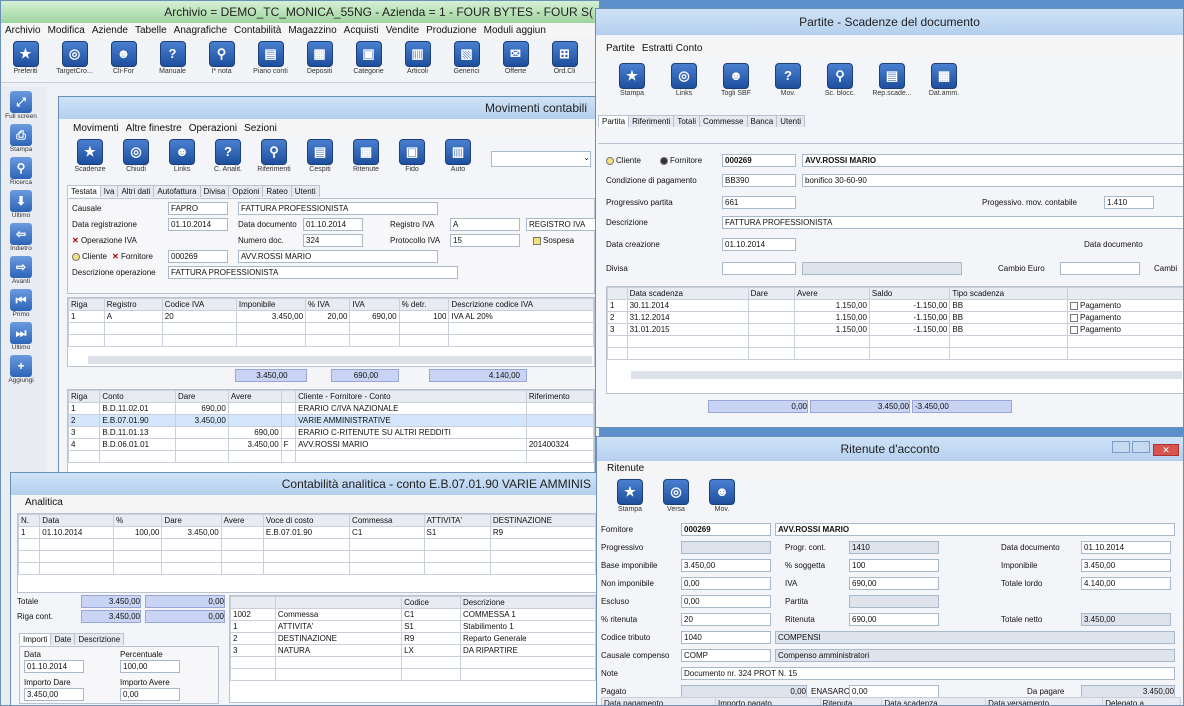  Describe the element at coordinates (21, 303) in the screenshot. I see `side-button: ⏮ Primo` at that location.